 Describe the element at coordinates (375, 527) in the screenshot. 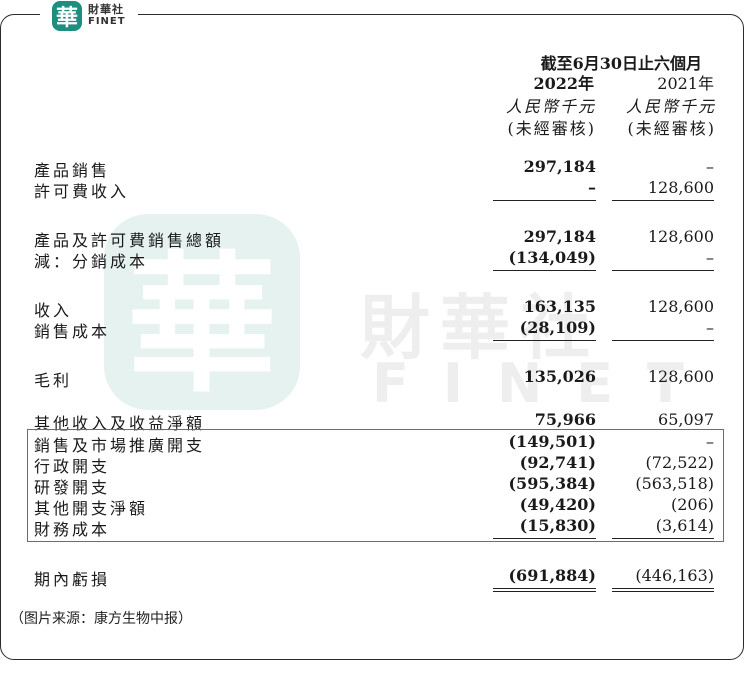

I see `table-row: 財務成本 (15,830) (3,614)` at that location.